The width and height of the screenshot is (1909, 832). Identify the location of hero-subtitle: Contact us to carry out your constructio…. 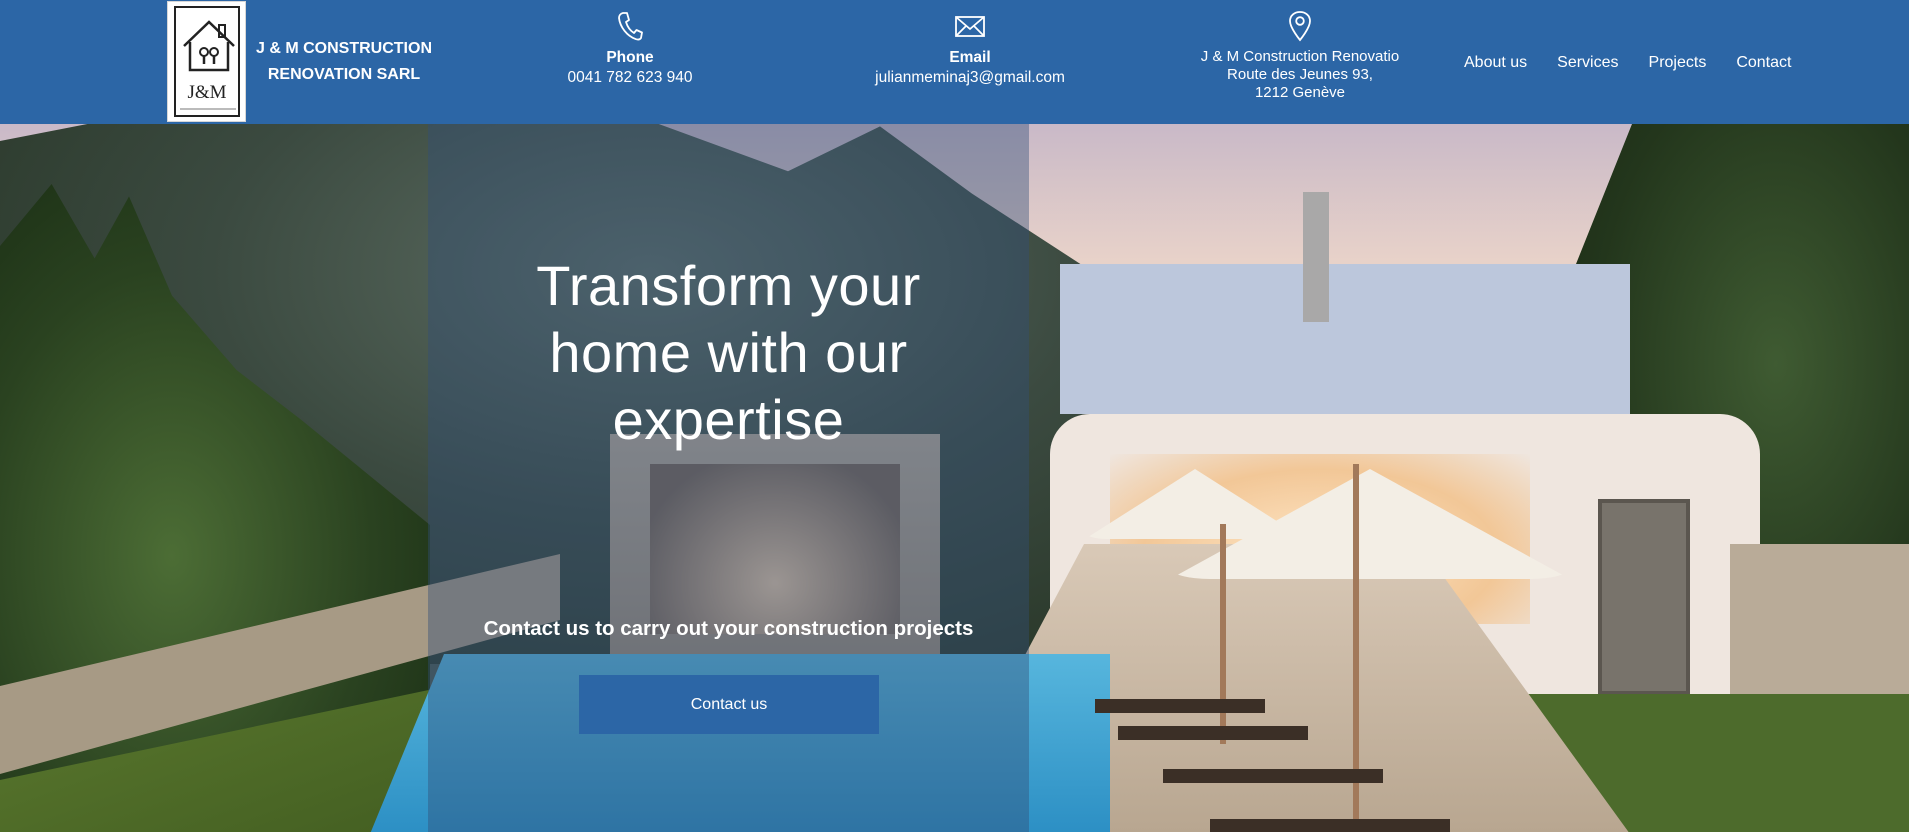
(728, 628).